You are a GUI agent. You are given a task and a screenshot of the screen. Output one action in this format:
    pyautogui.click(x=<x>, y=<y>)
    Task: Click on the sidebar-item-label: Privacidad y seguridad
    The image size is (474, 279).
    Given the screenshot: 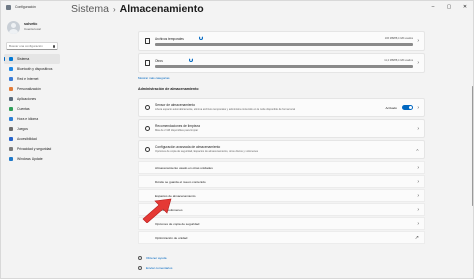 What is the action you would take?
    pyautogui.click(x=34, y=149)
    